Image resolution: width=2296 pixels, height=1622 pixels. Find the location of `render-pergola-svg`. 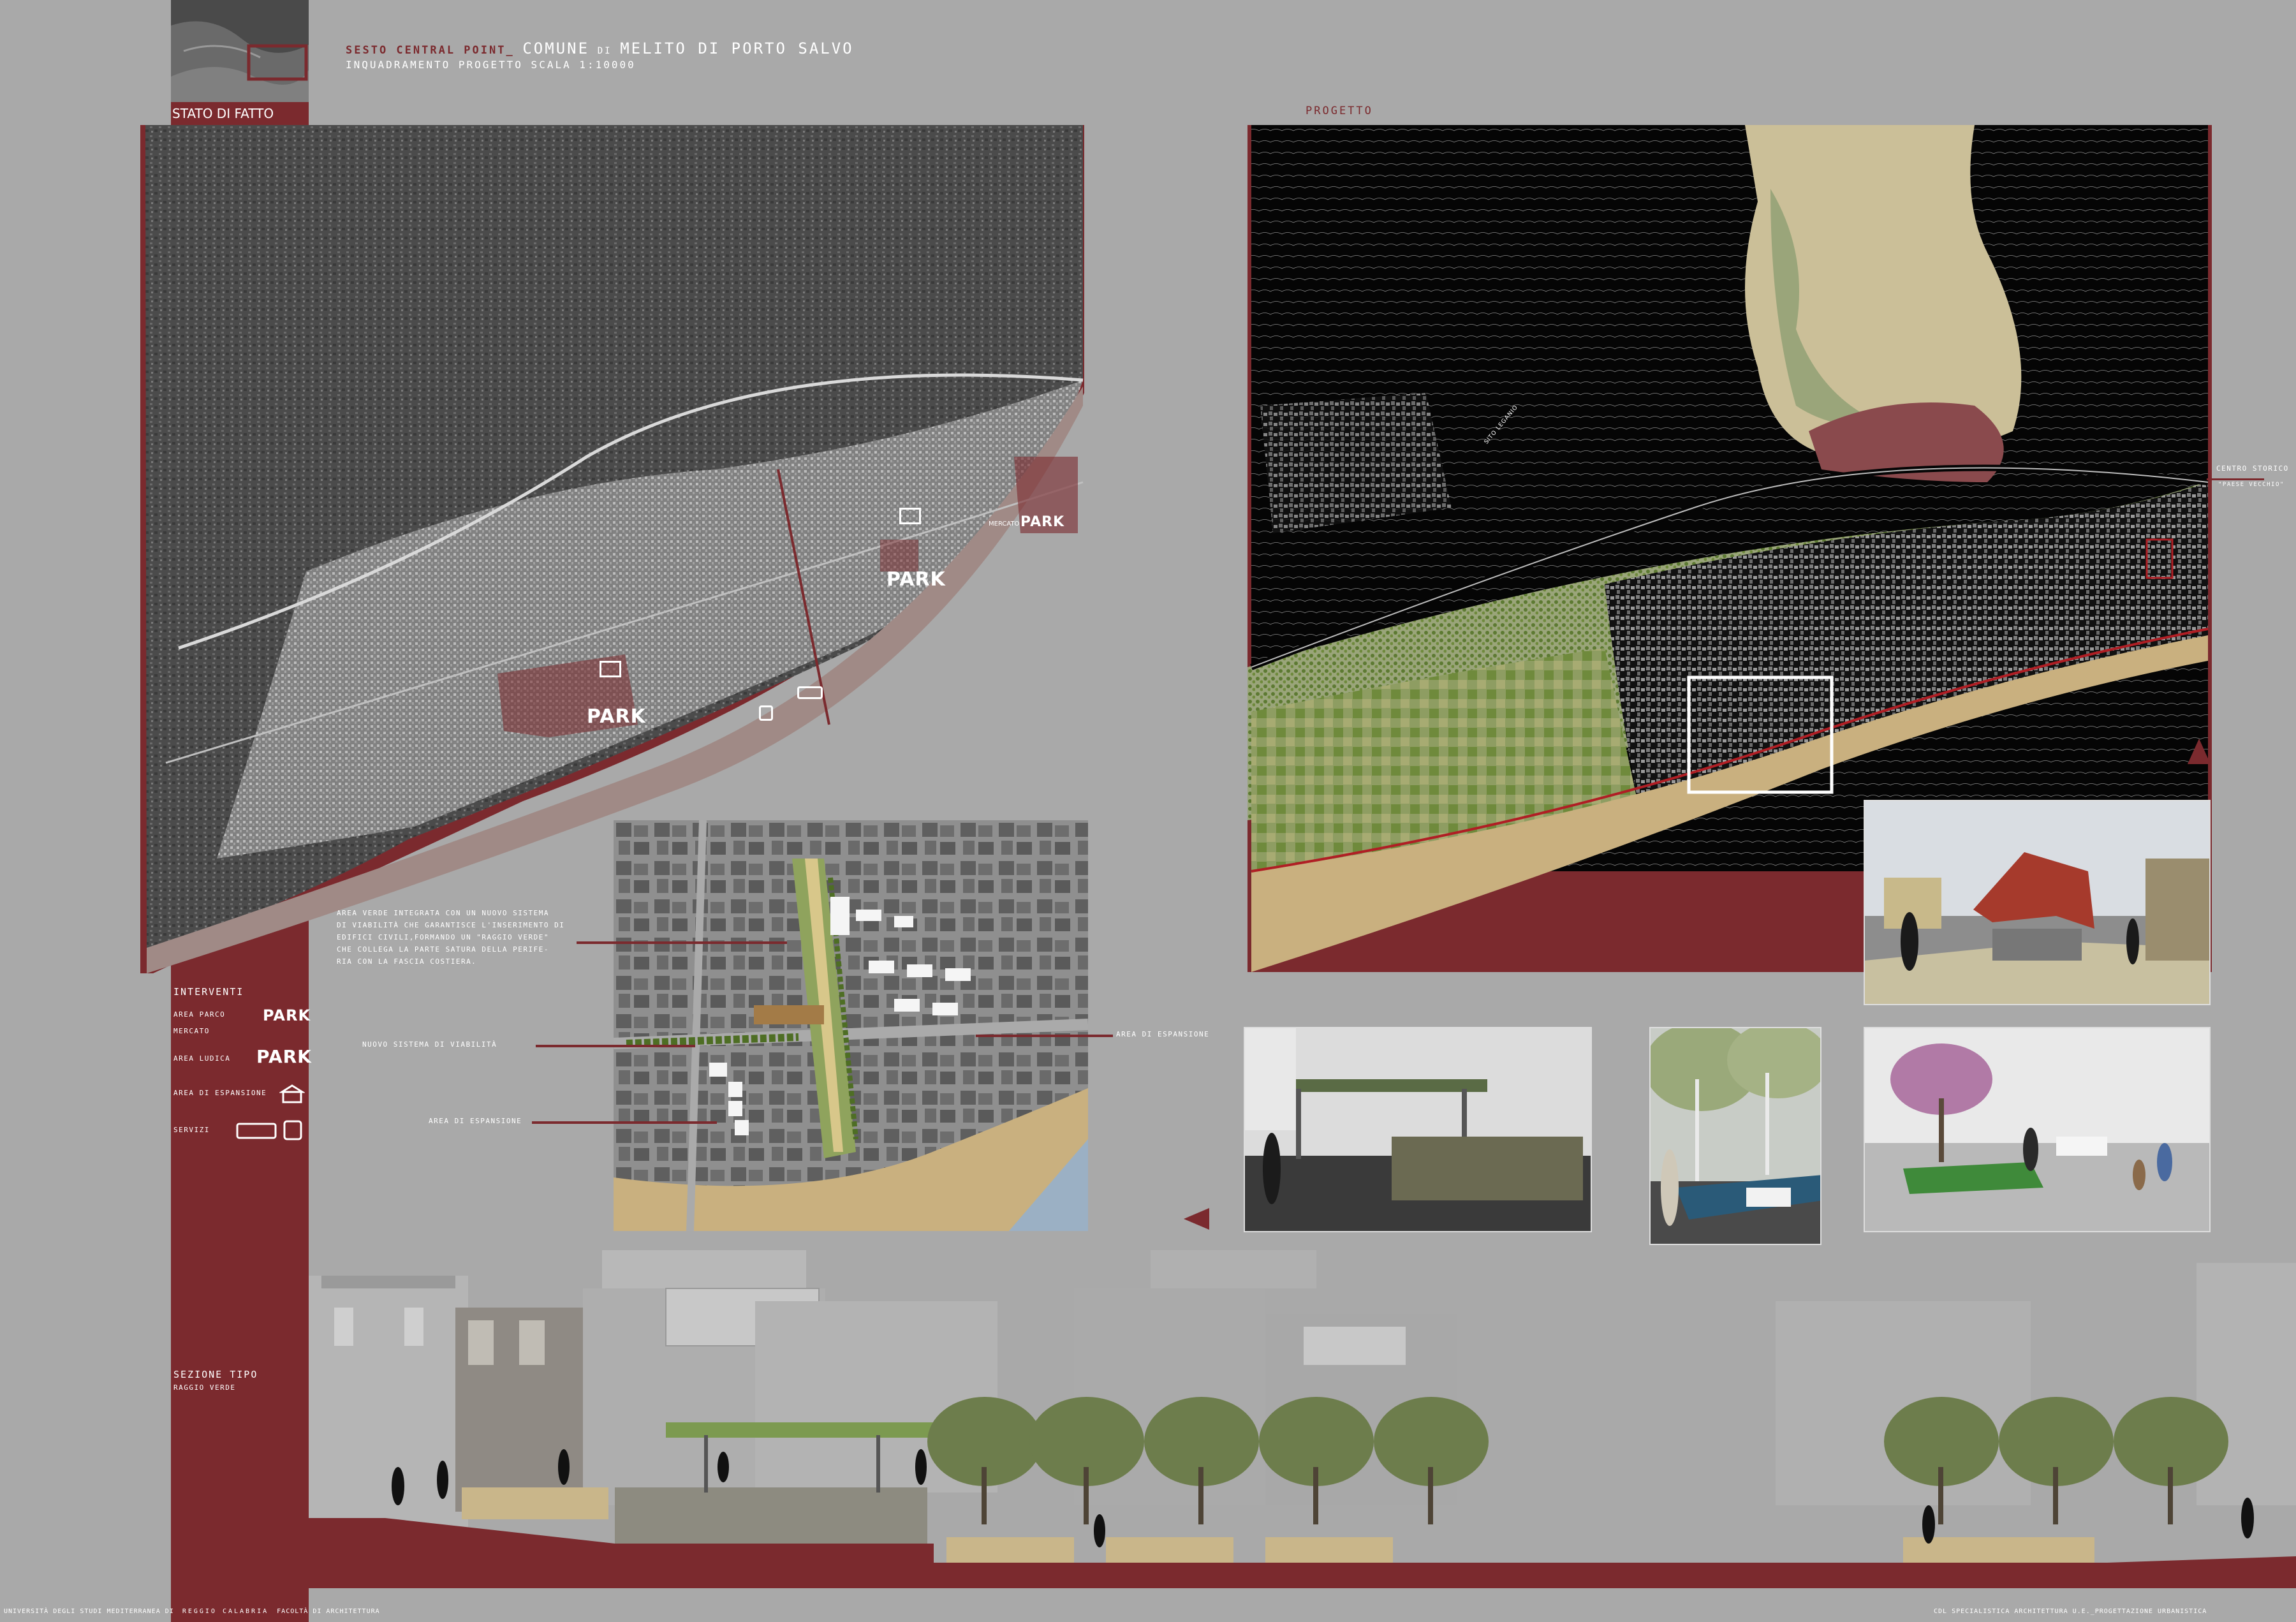

render-pergola-svg is located at coordinates (1418, 1129).